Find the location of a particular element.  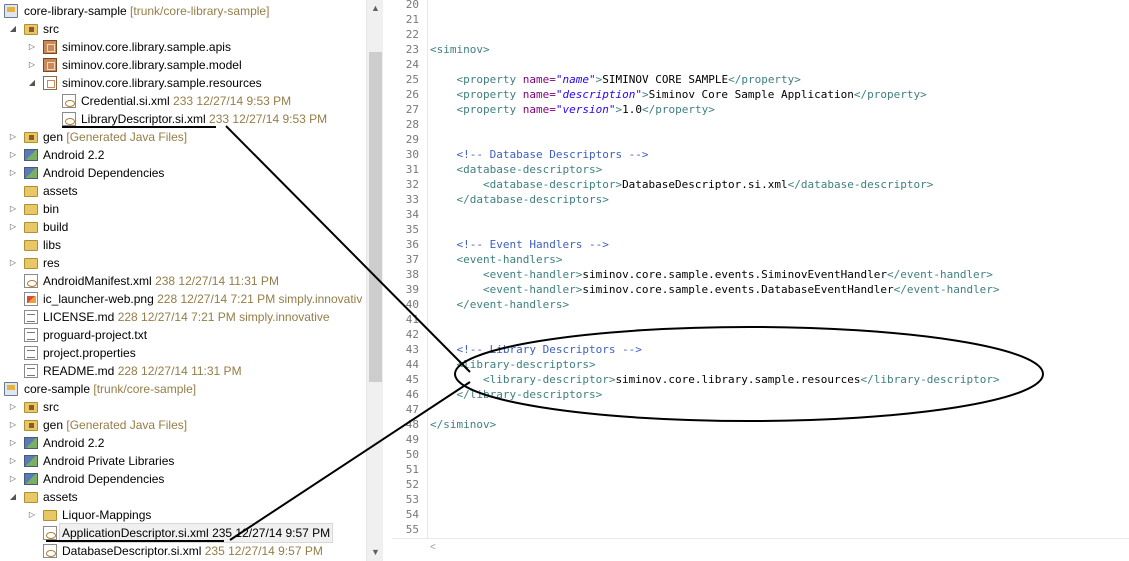

line-number: 39 is located at coordinates (412, 289).